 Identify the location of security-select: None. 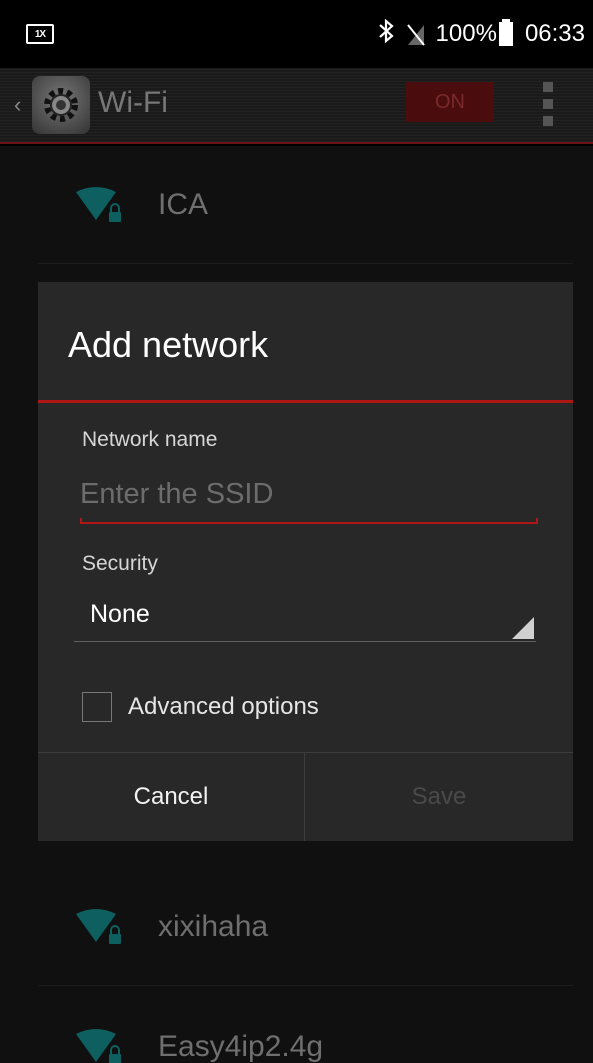
(305, 615).